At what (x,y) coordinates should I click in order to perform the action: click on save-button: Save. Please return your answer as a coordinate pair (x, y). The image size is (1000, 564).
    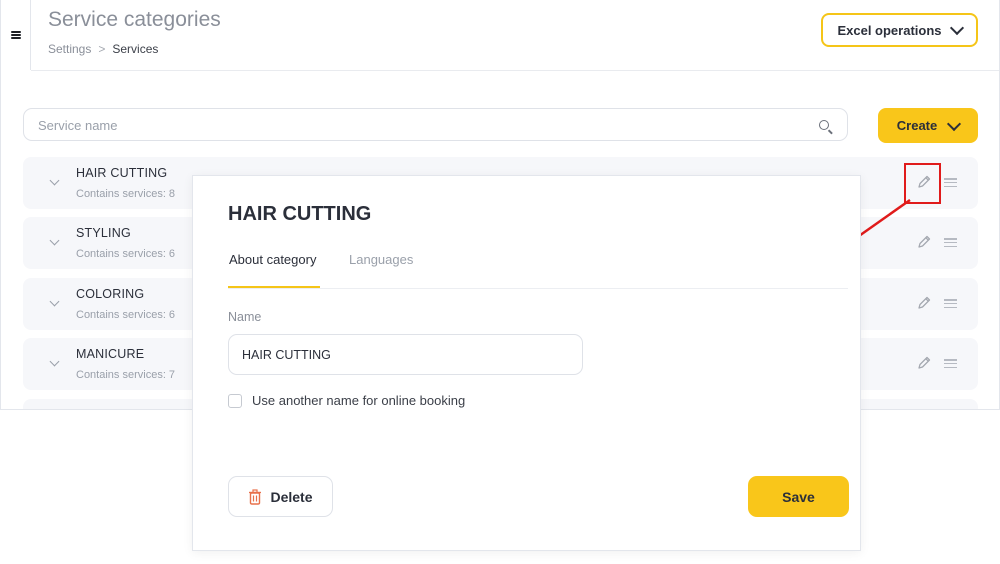
    Looking at the image, I should click on (798, 496).